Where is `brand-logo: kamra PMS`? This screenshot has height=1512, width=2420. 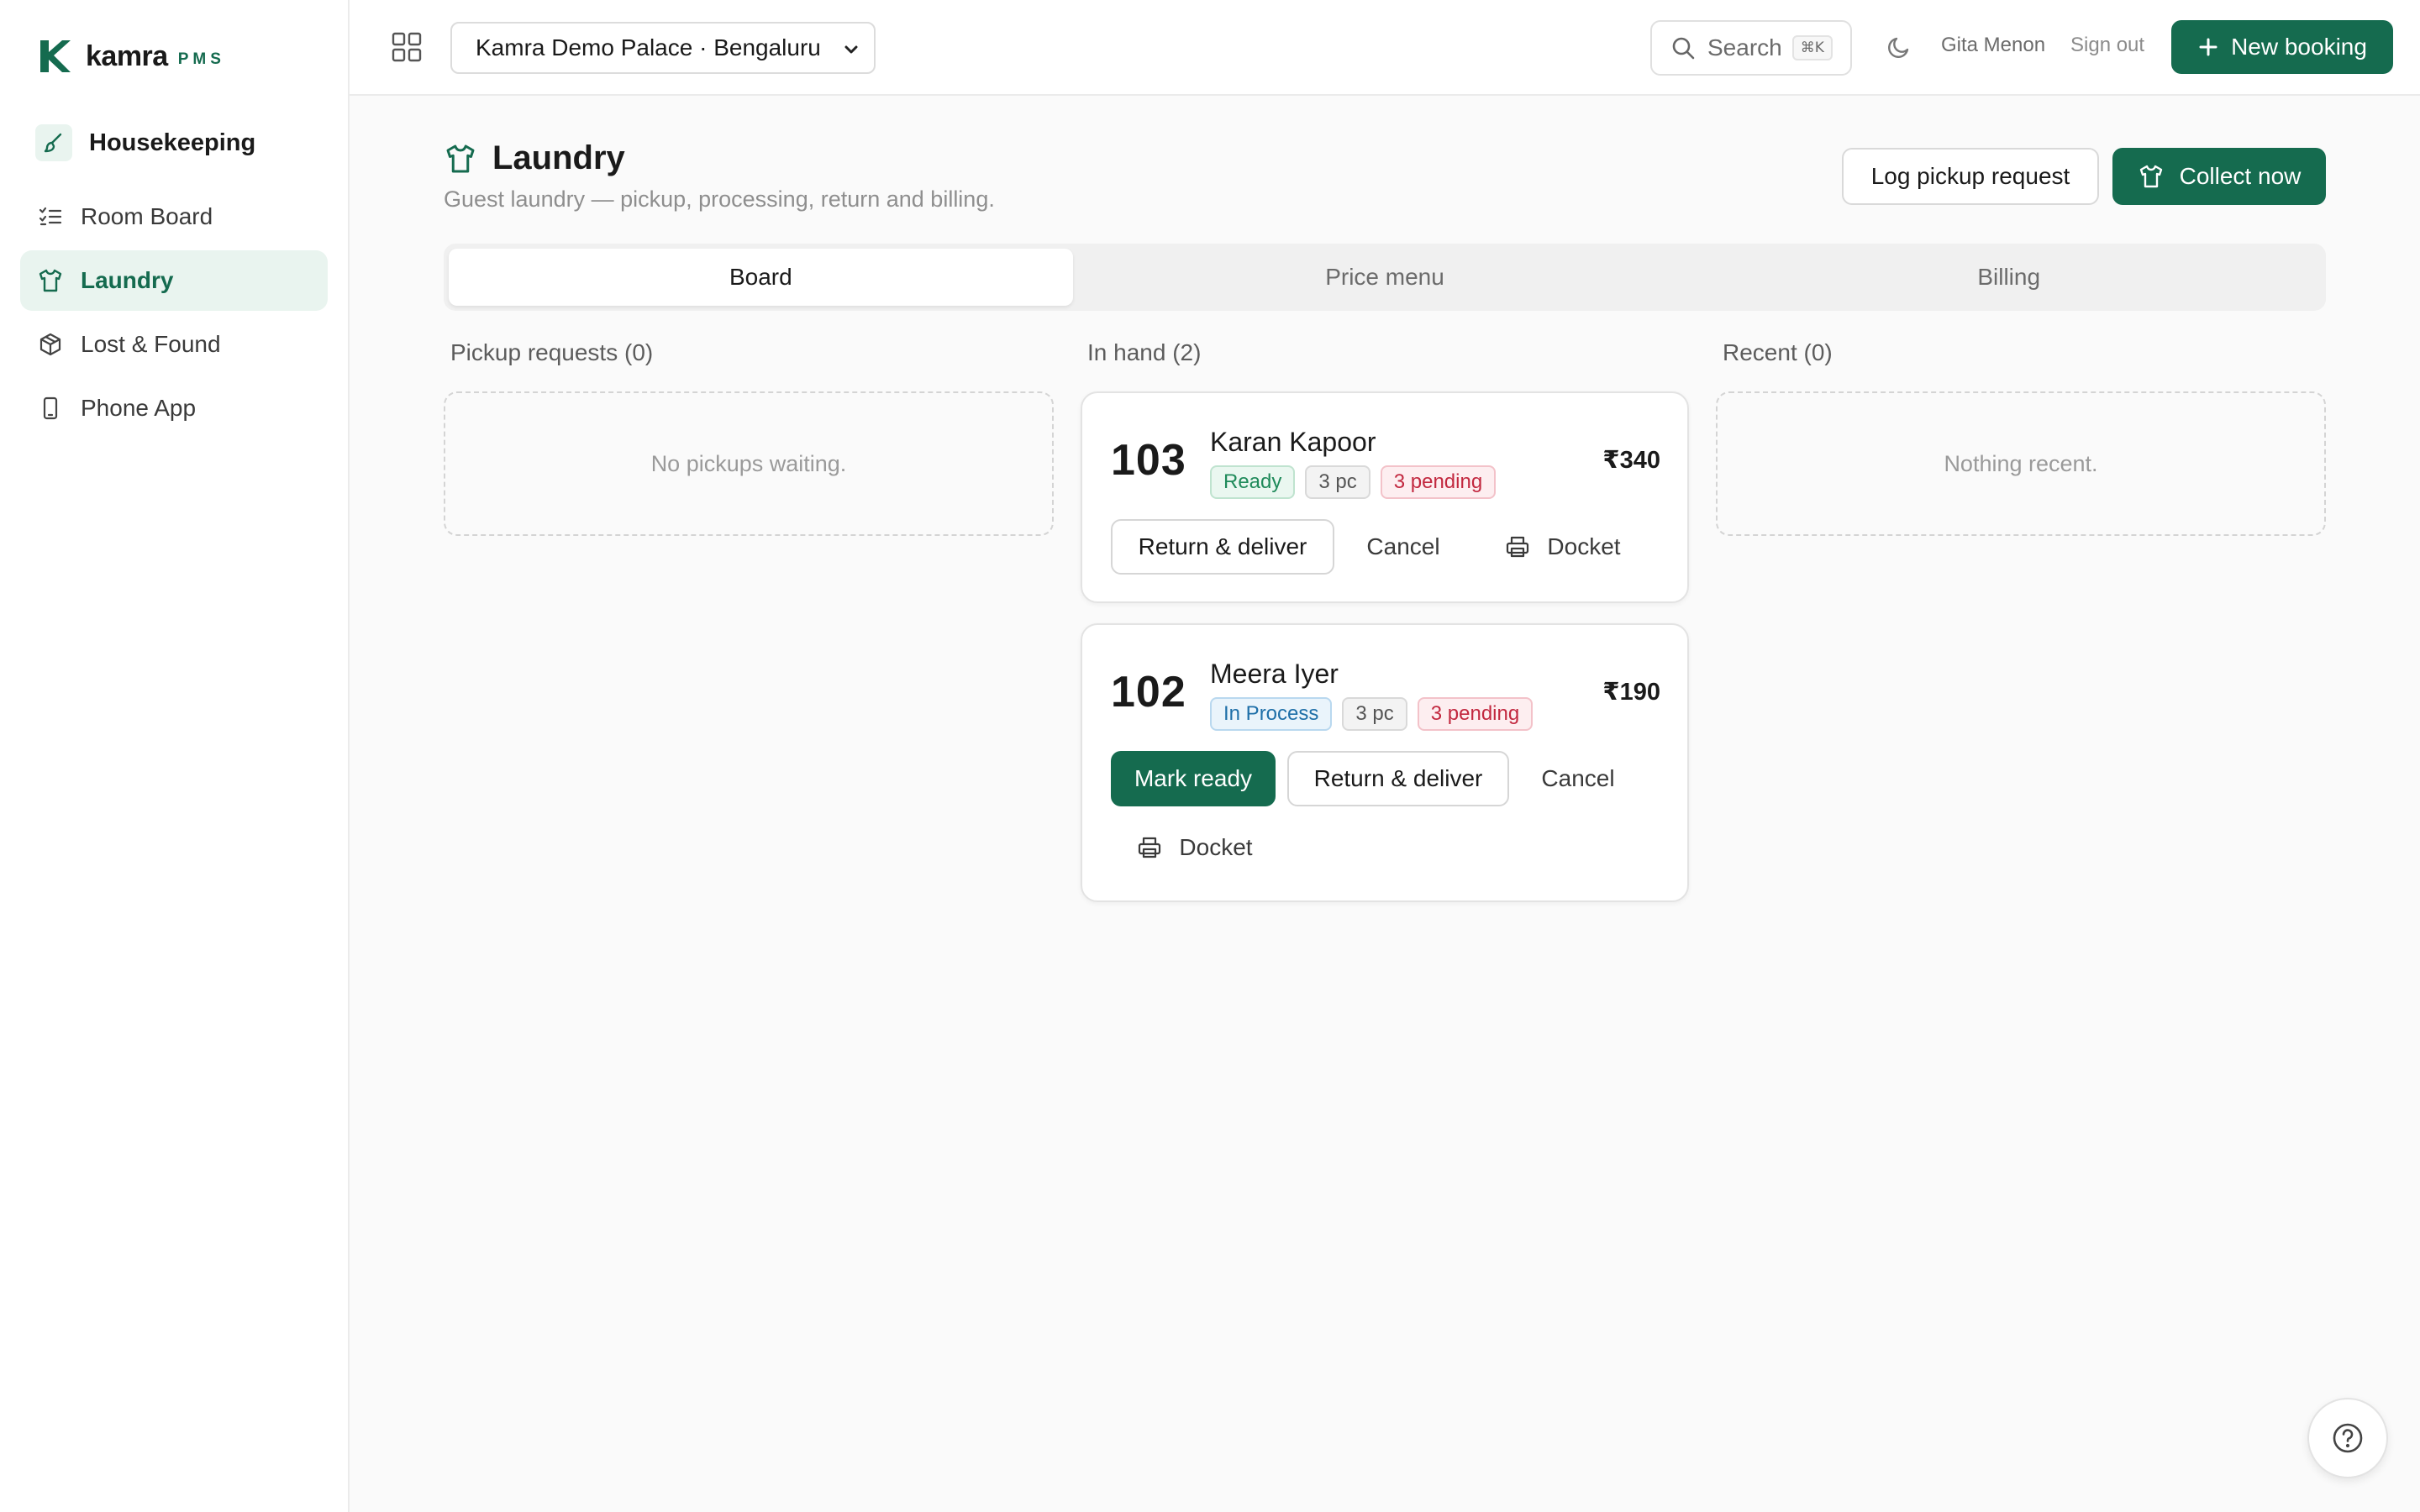 brand-logo: kamra PMS is located at coordinates (130, 56).